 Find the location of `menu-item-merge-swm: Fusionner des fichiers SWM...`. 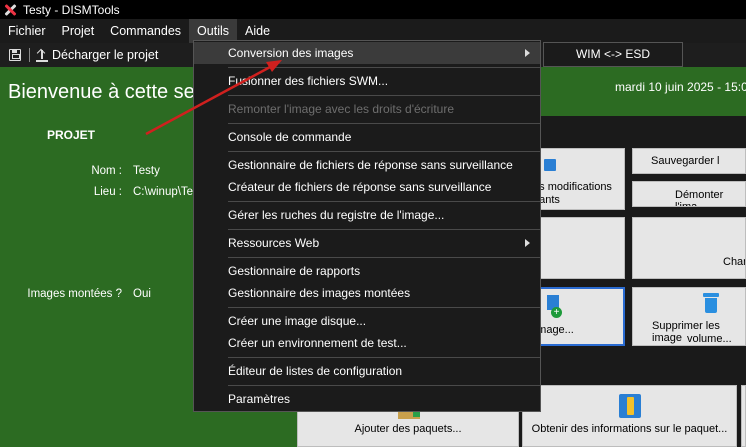

menu-item-merge-swm: Fusionner des fichiers SWM... is located at coordinates (367, 81).